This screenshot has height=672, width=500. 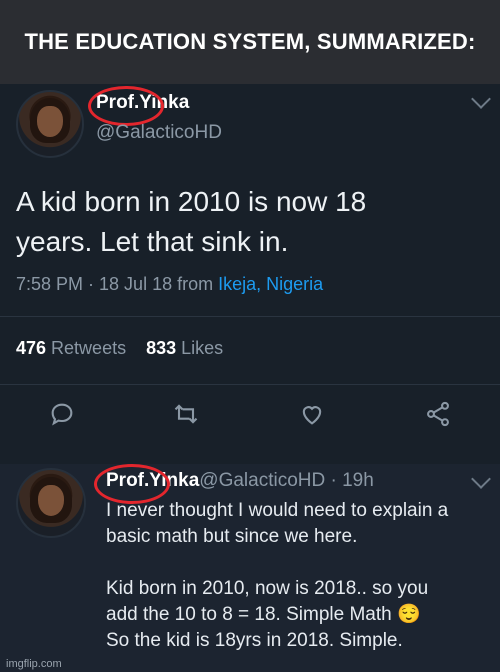 I want to click on tweet-timestamp: 7:58 PM · 18 Jul 18 from Ikeja, Nigeria, so click(x=169, y=284).